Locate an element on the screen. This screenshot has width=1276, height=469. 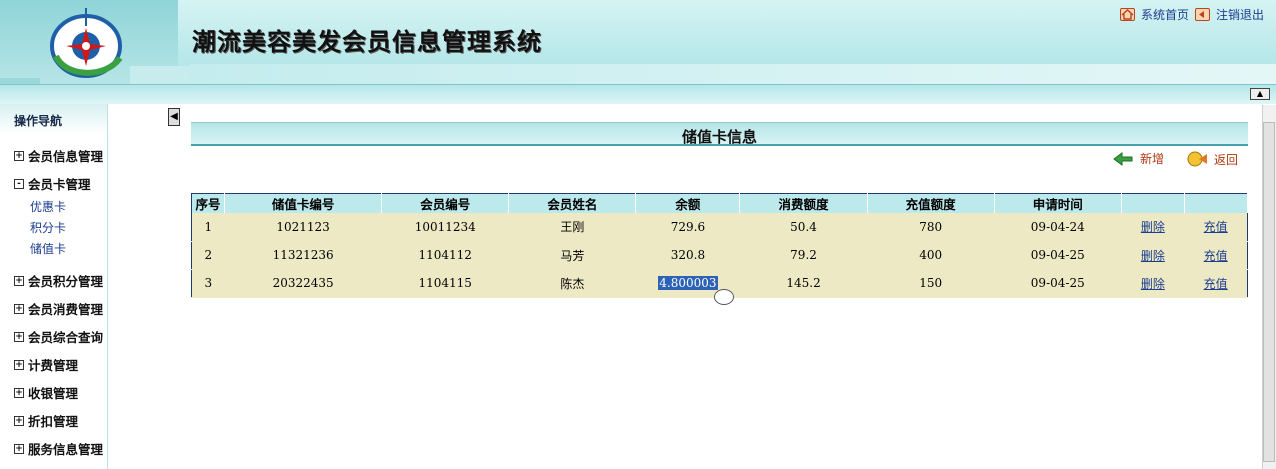
sidebar-item-service-info: + 服务信息管理 is located at coordinates (58, 448).